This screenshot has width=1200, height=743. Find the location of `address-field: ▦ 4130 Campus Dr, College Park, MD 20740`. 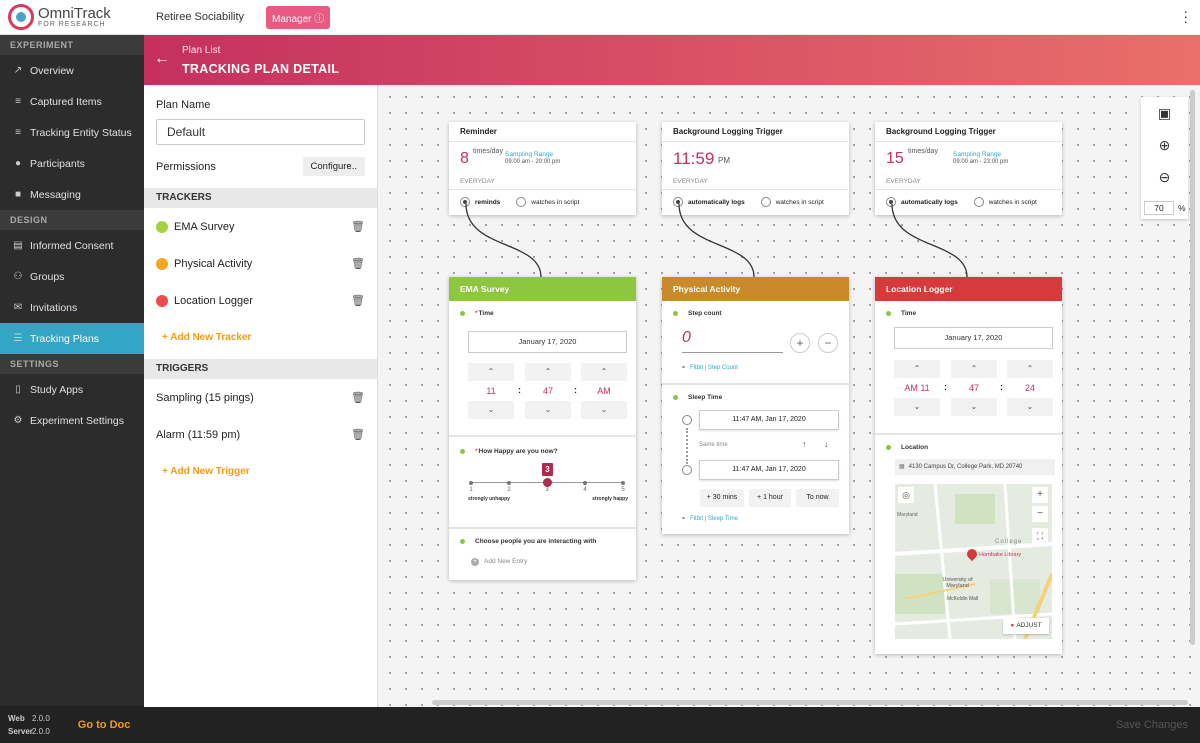

address-field: ▦ 4130 Campus Dr, College Park, MD 20740 is located at coordinates (975, 467).